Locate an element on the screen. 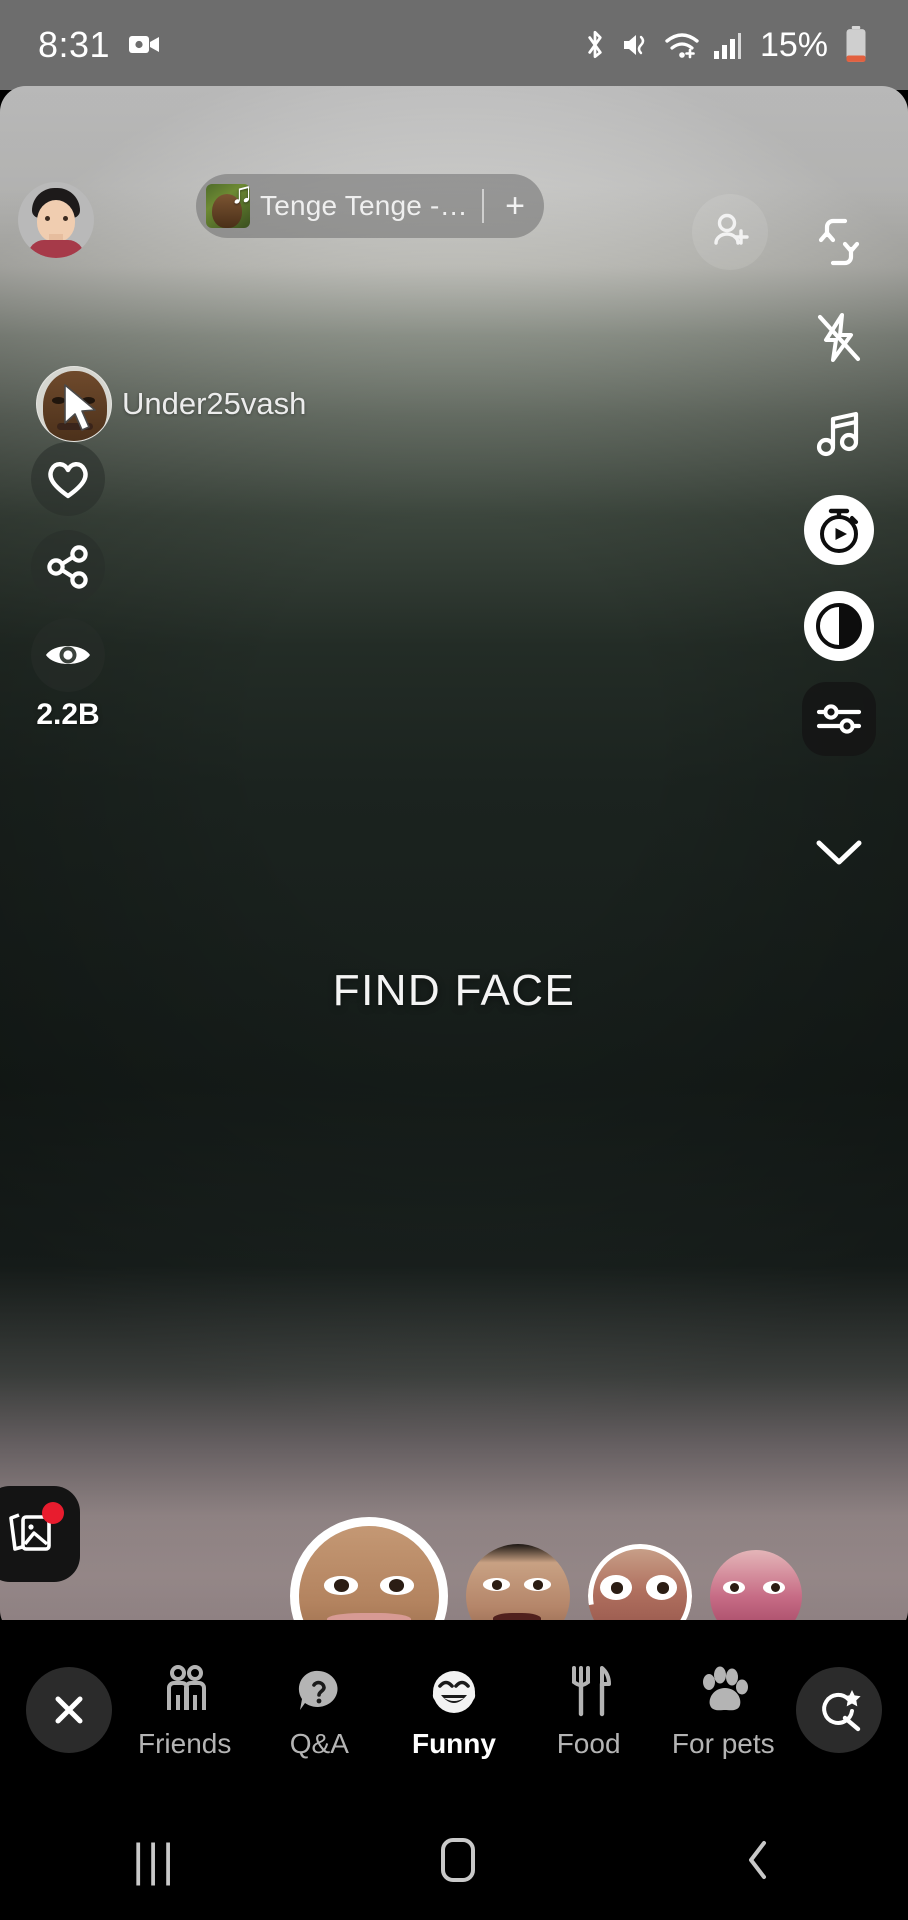 Image resolution: width=908 pixels, height=1920 pixels. sliders-icon is located at coordinates (839, 719).